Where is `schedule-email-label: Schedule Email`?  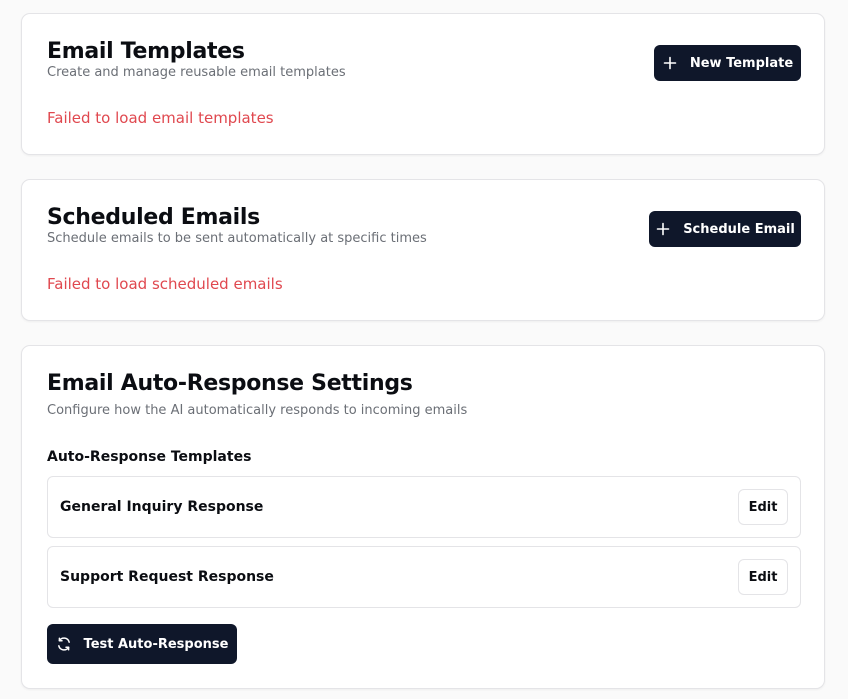
schedule-email-label: Schedule Email is located at coordinates (739, 229).